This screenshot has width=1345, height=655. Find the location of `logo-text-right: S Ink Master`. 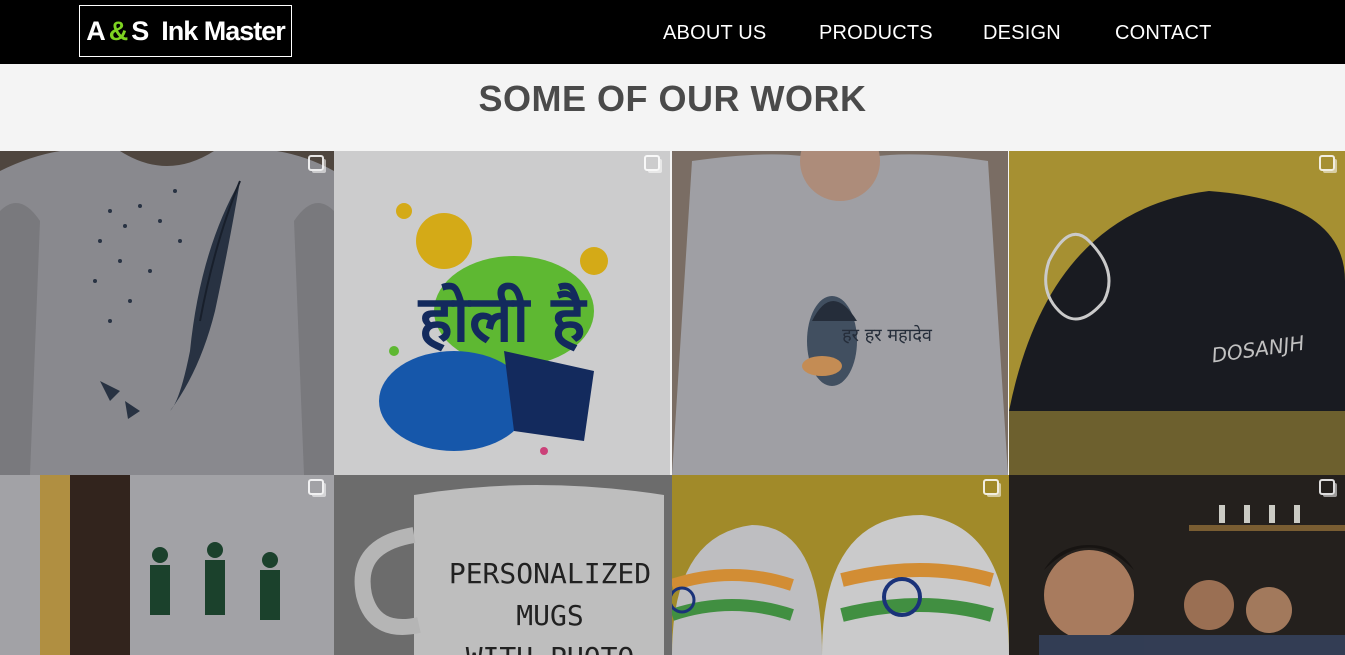

logo-text-right: S Ink Master is located at coordinates (208, 30).